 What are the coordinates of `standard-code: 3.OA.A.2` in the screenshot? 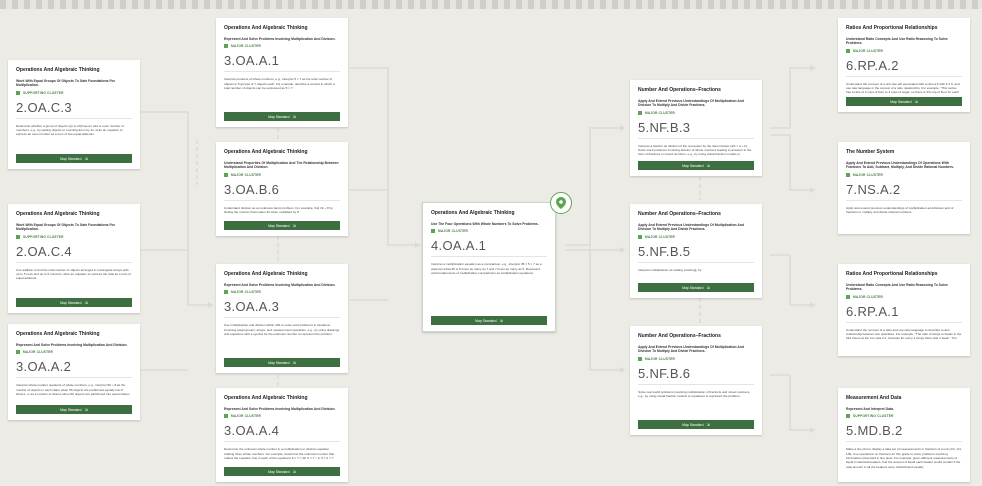 It's located at (74, 369).